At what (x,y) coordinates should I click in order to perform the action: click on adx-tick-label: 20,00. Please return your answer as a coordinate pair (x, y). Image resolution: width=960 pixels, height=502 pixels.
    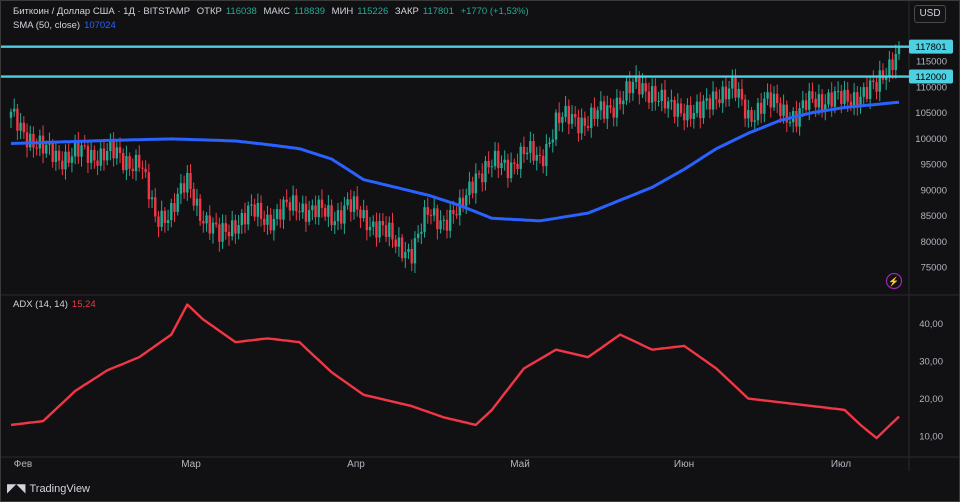
    Looking at the image, I should click on (931, 399).